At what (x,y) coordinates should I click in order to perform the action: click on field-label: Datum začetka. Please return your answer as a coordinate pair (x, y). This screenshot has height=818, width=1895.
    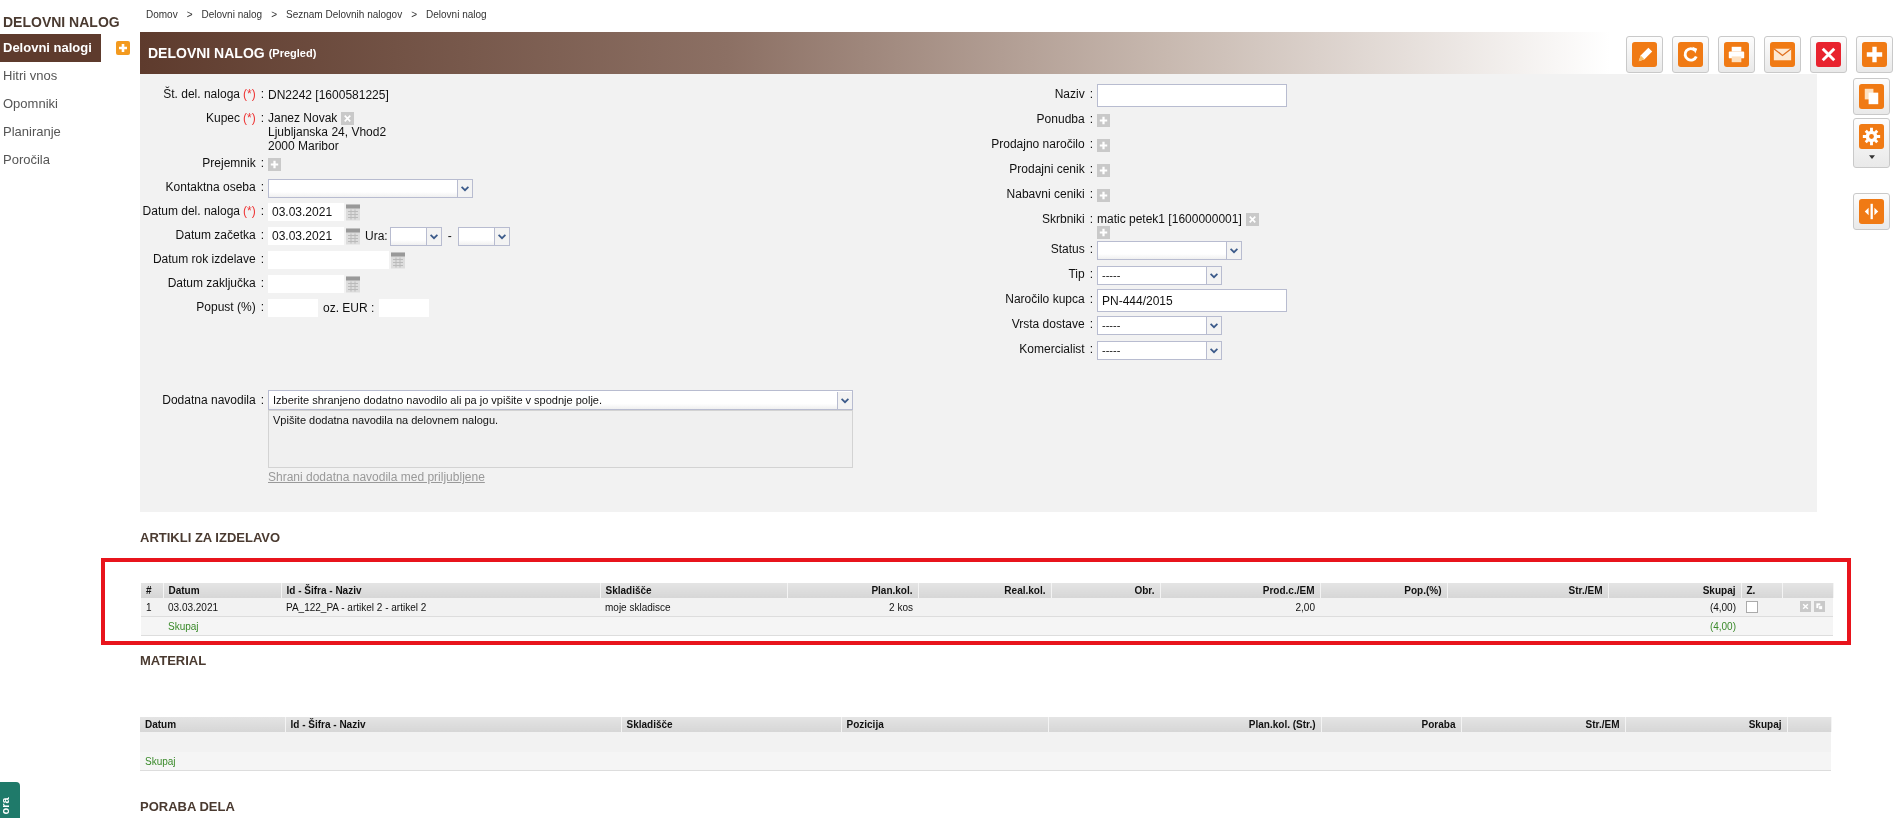
    Looking at the image, I should click on (215, 235).